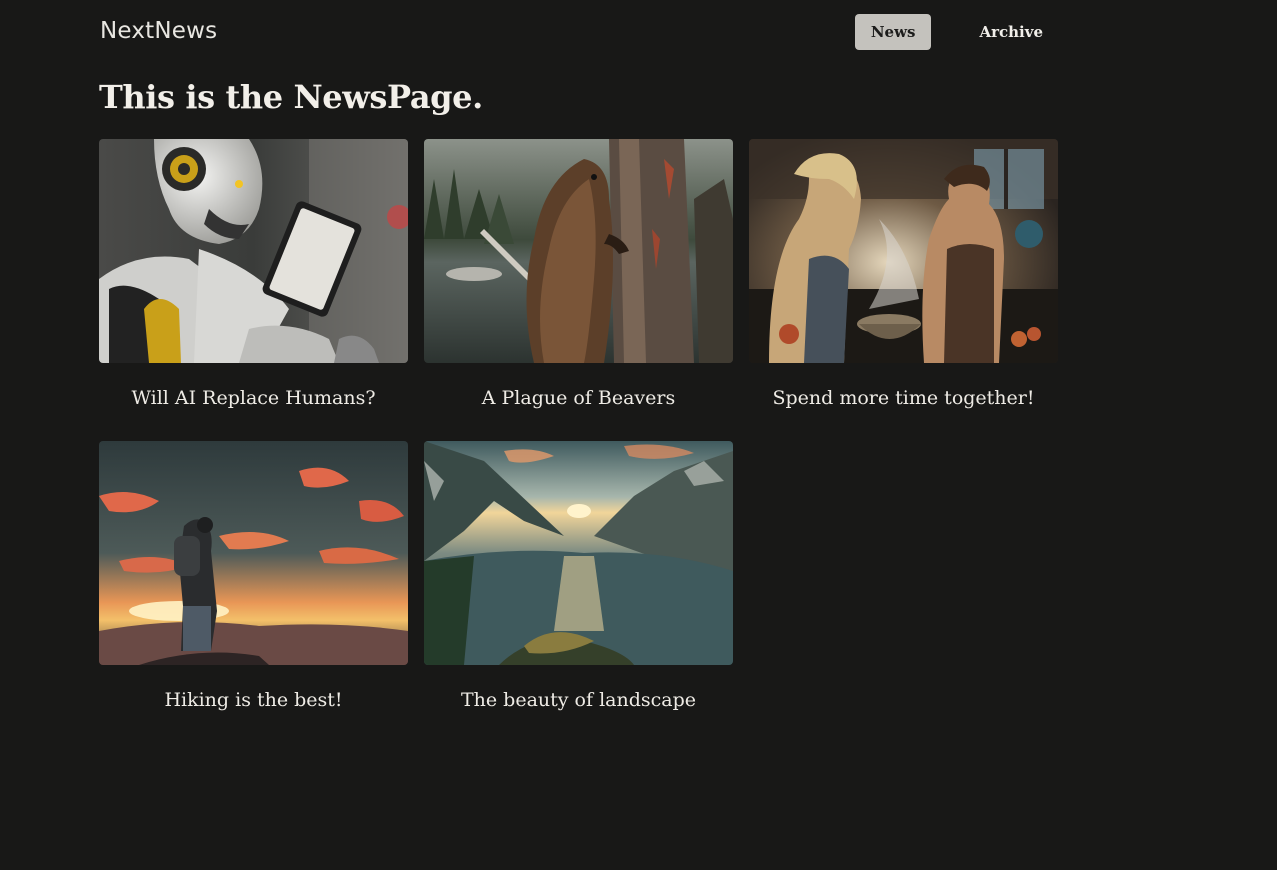 This screenshot has width=1277, height=870. I want to click on site-header: NextNews News Archive, so click(579, 32).